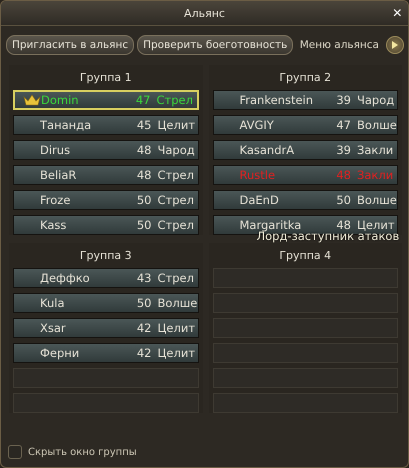 This screenshot has width=409, height=468. Describe the element at coordinates (144, 278) in the screenshot. I see `member-level: 43` at that location.